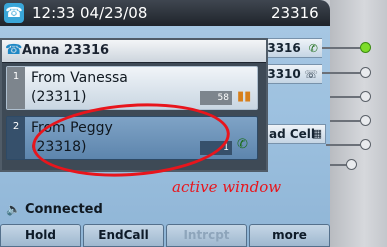  What do you see at coordinates (123, 235) in the screenshot?
I see `endcall-softkey: EndCall` at bounding box center [123, 235].